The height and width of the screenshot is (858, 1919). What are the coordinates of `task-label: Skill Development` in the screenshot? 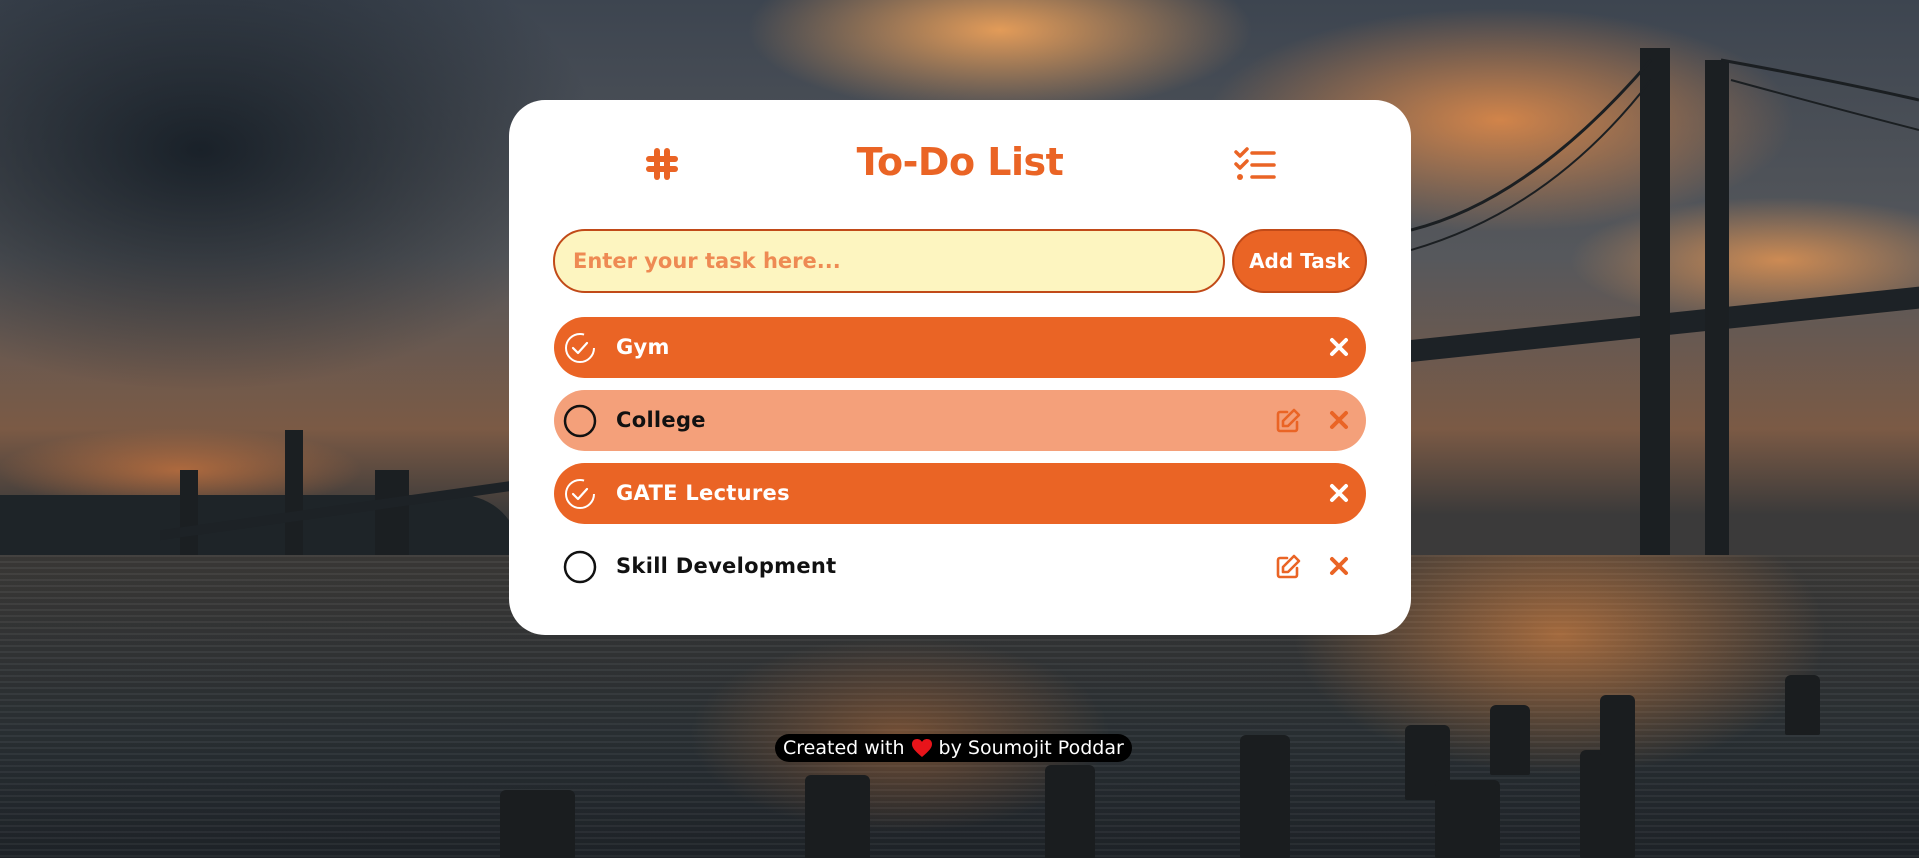 It's located at (726, 566).